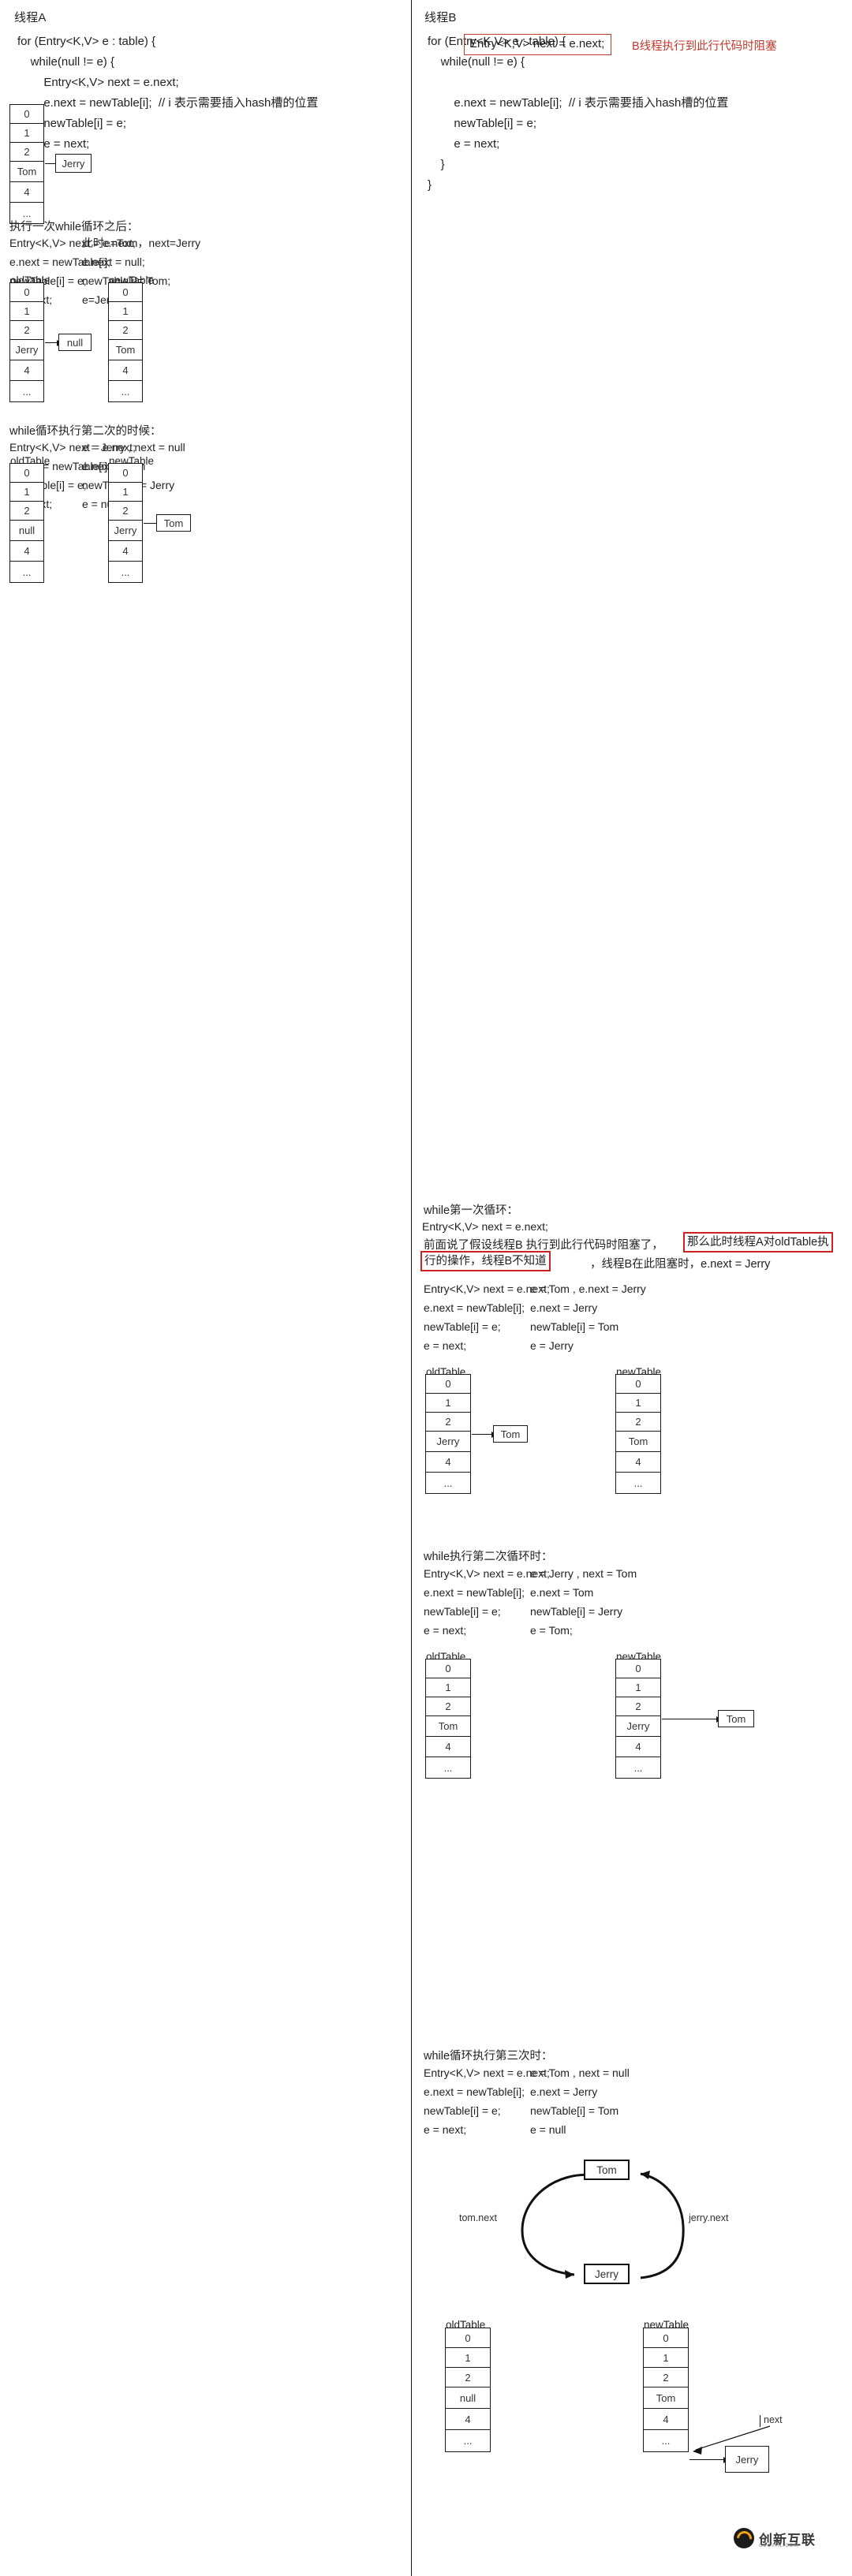 The width and height of the screenshot is (852, 2576). I want to click on right-loop1-subline: Entry<K,V> next = e.next;, so click(485, 1226).